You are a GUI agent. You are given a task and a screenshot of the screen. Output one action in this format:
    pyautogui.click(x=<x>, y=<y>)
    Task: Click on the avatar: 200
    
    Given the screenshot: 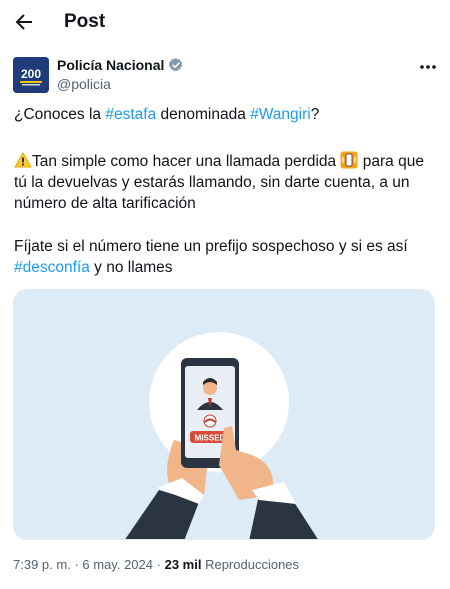 What is the action you would take?
    pyautogui.click(x=31, y=75)
    